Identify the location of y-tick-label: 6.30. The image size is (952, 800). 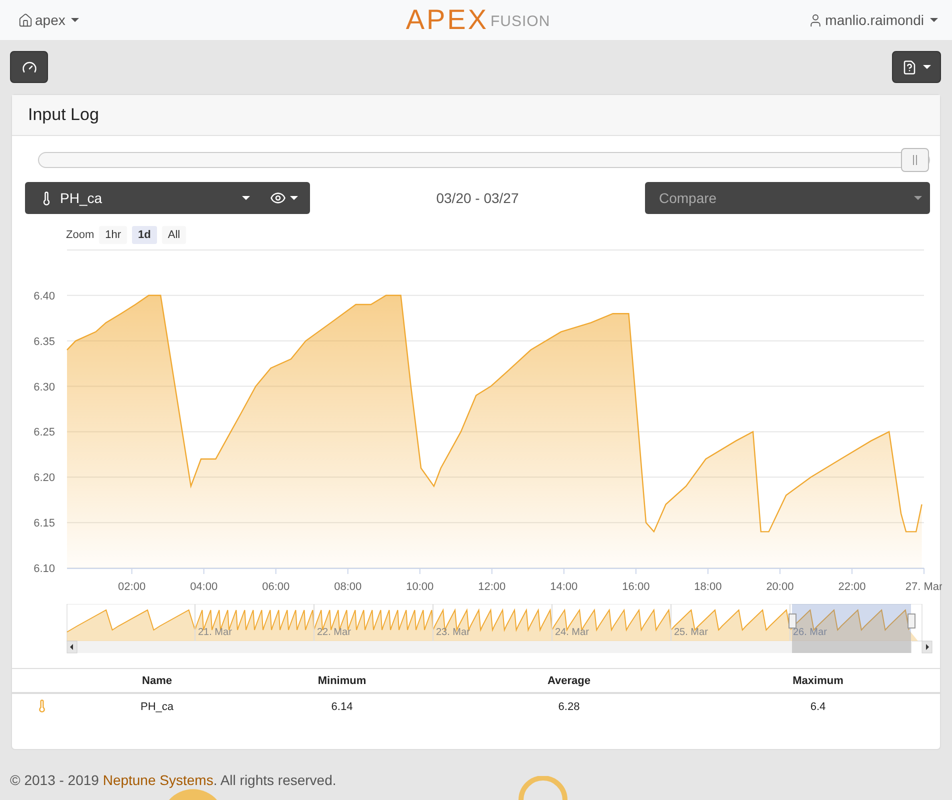
(44, 387).